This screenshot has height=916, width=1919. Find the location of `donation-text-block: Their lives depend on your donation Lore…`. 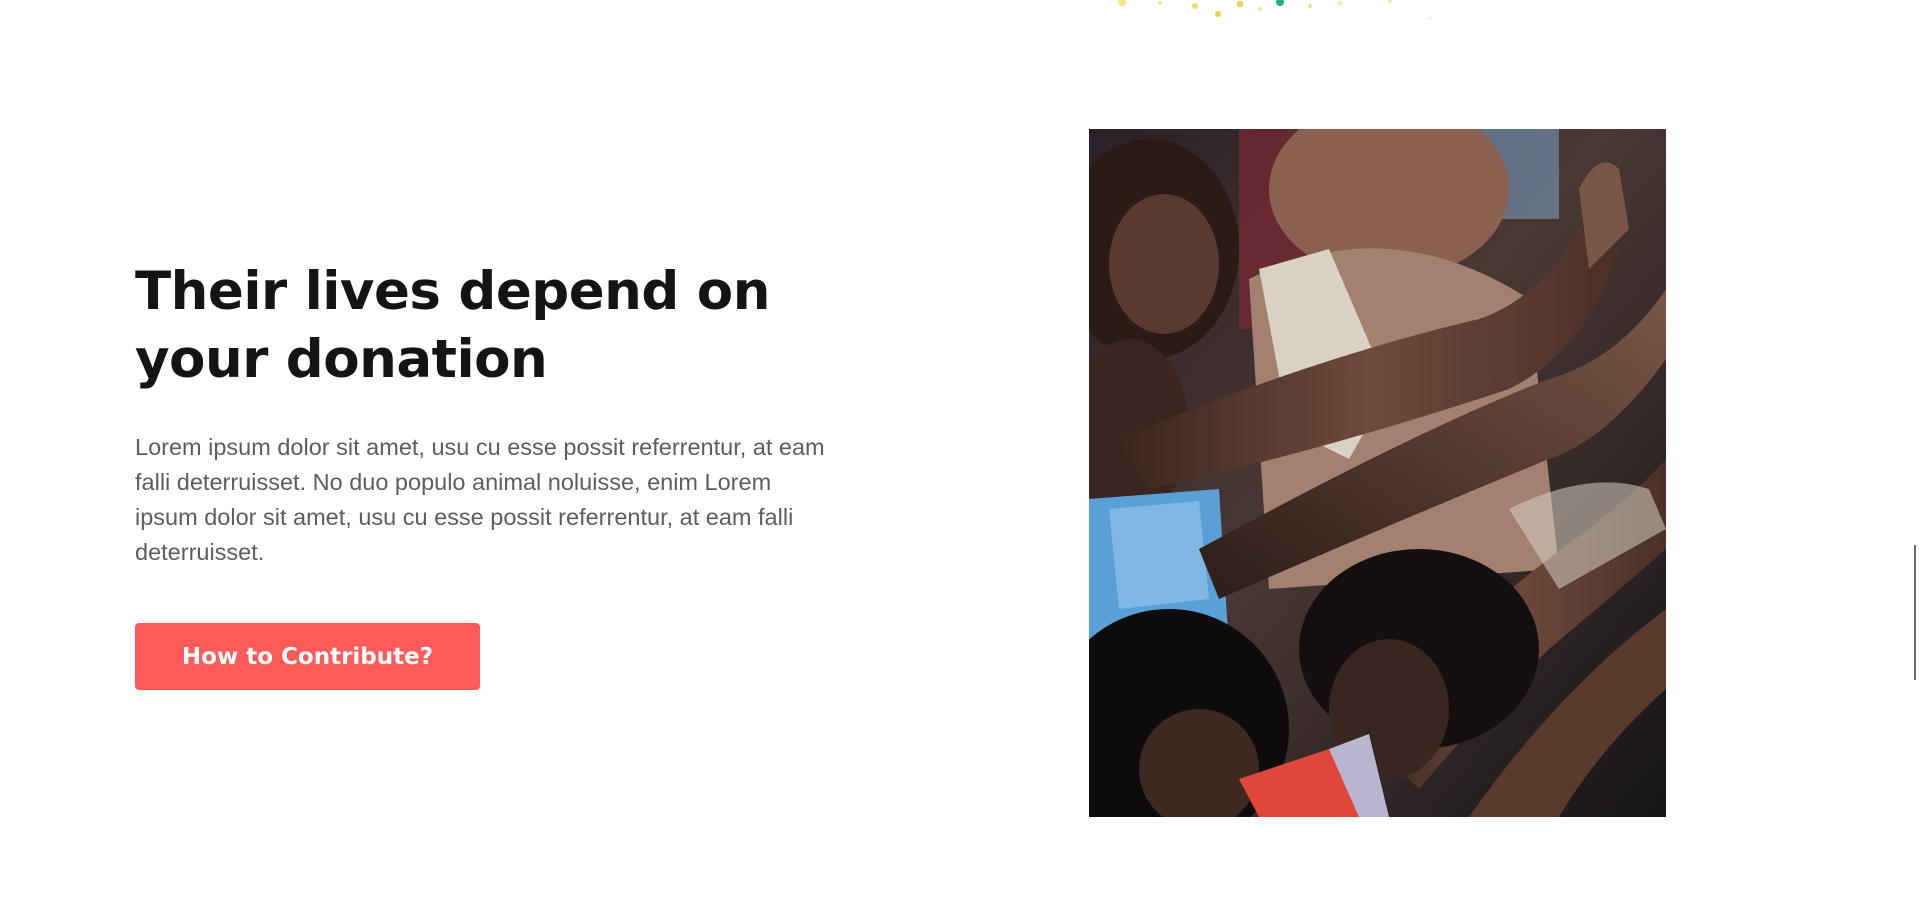

donation-text-block: Their lives depend on your donation Lore… is located at coordinates (485, 414).